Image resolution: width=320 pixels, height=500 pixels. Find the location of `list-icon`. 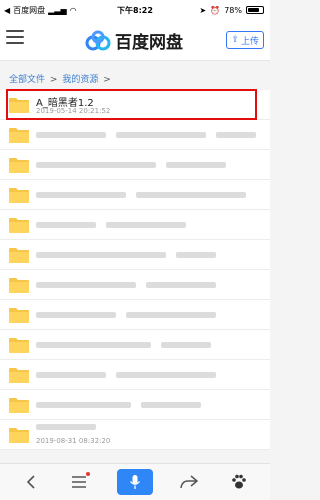

list-icon is located at coordinates (79, 482).